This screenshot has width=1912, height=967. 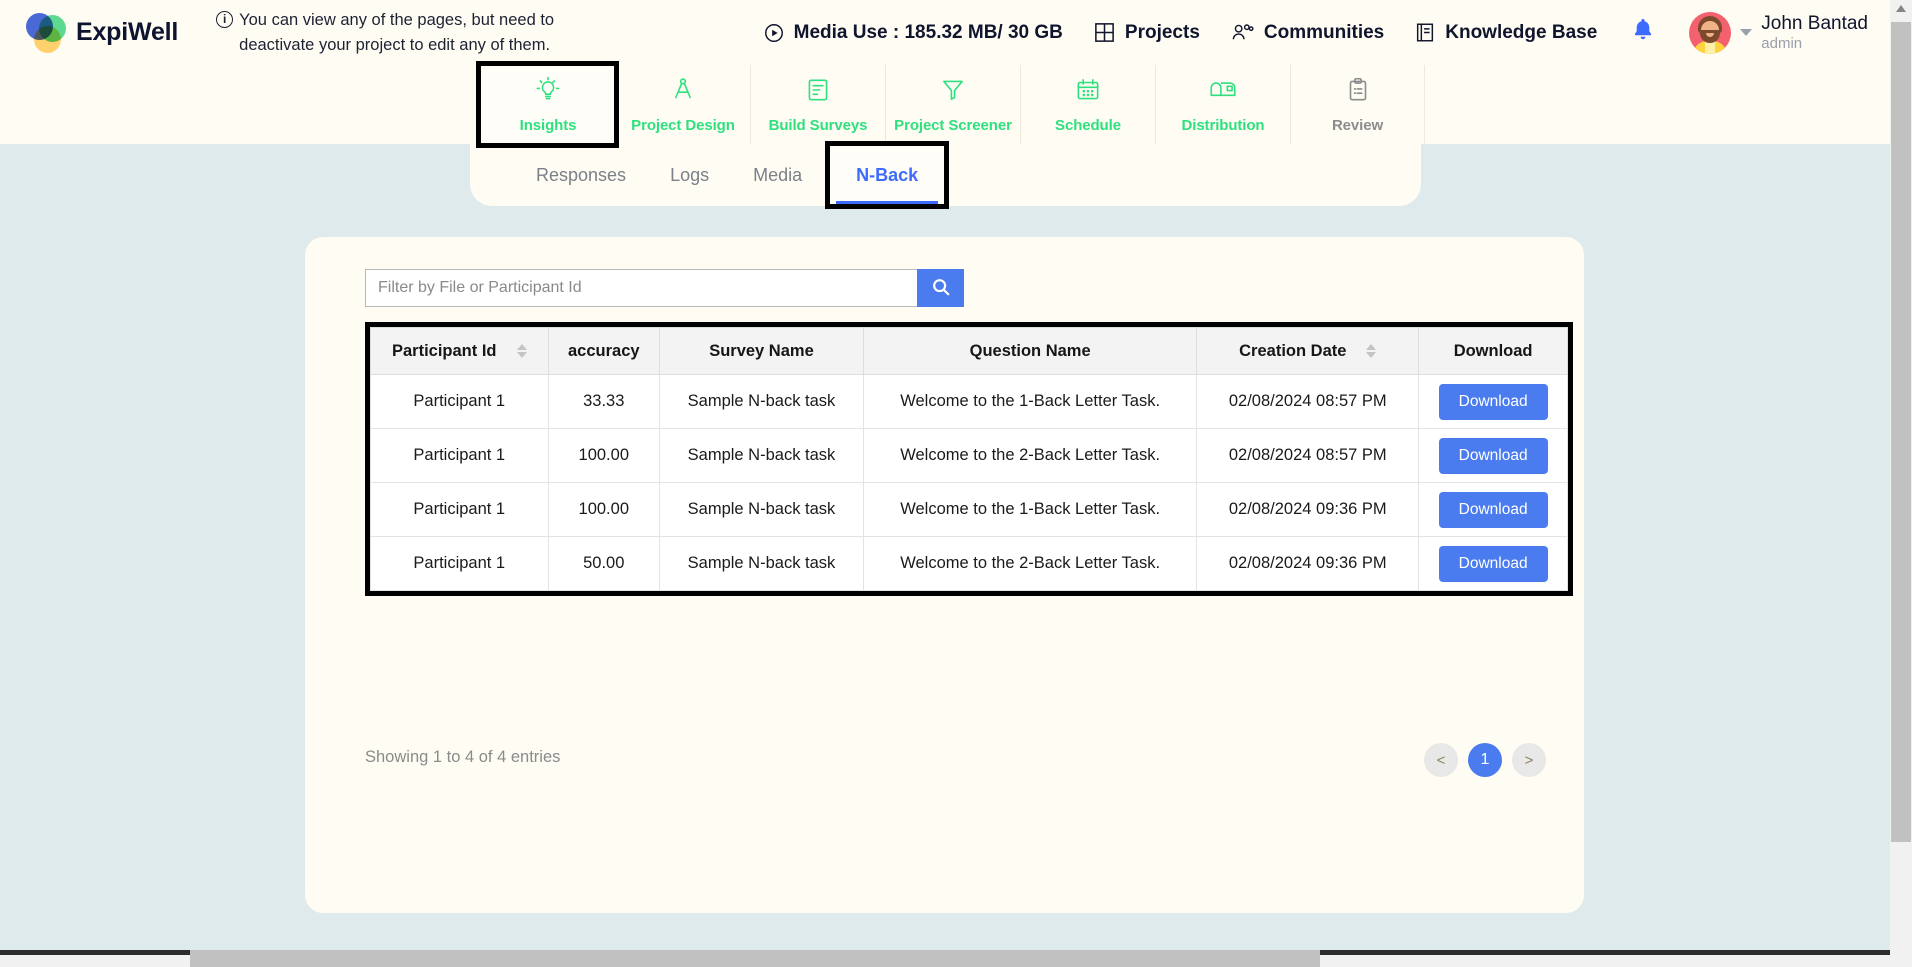 I want to click on nav-item-schedule: Schedule, so click(x=1087, y=104).